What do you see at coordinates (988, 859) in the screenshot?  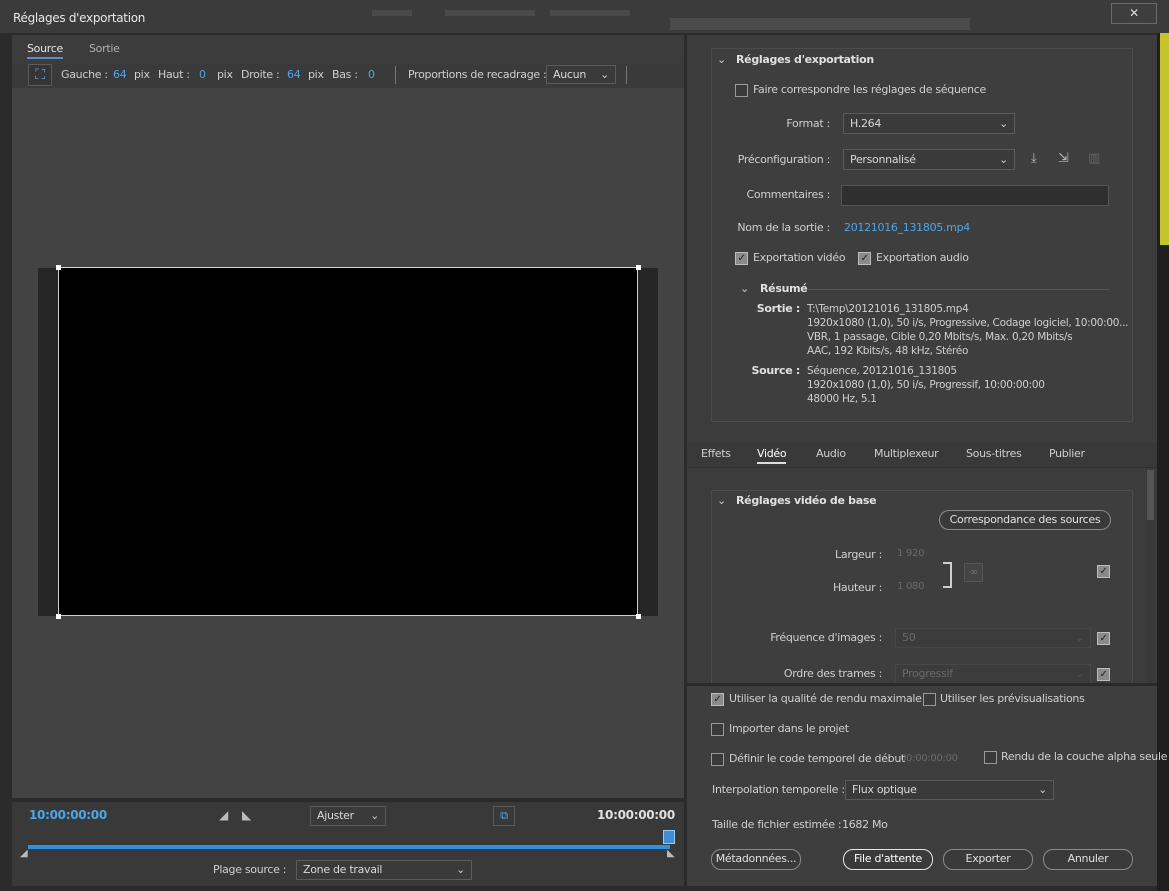 I see `export-button: Exporter` at bounding box center [988, 859].